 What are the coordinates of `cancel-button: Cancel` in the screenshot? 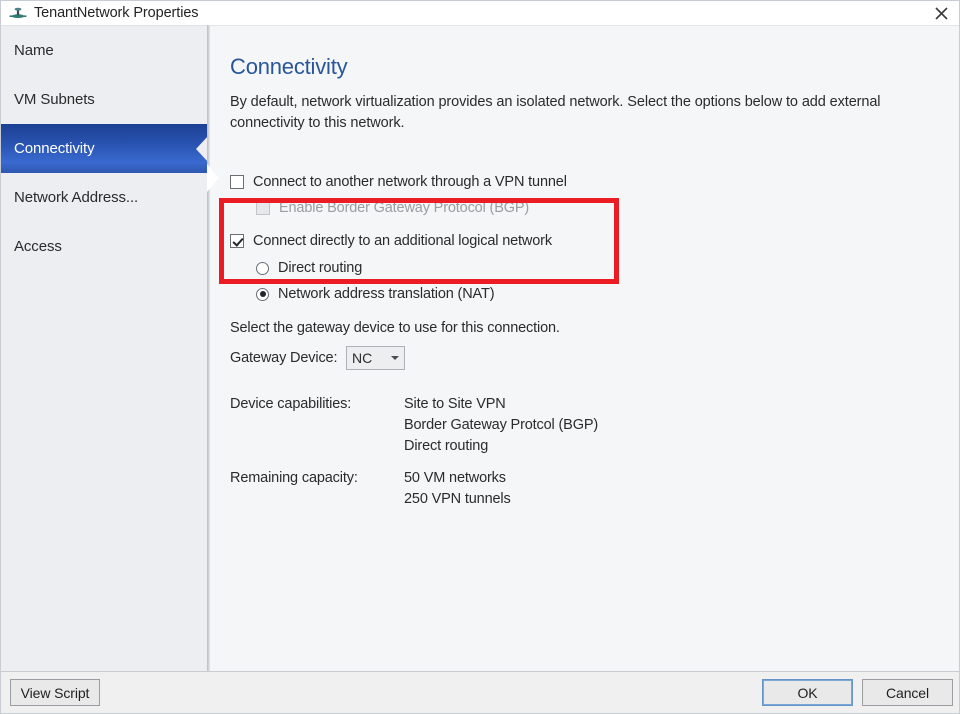 It's located at (907, 692).